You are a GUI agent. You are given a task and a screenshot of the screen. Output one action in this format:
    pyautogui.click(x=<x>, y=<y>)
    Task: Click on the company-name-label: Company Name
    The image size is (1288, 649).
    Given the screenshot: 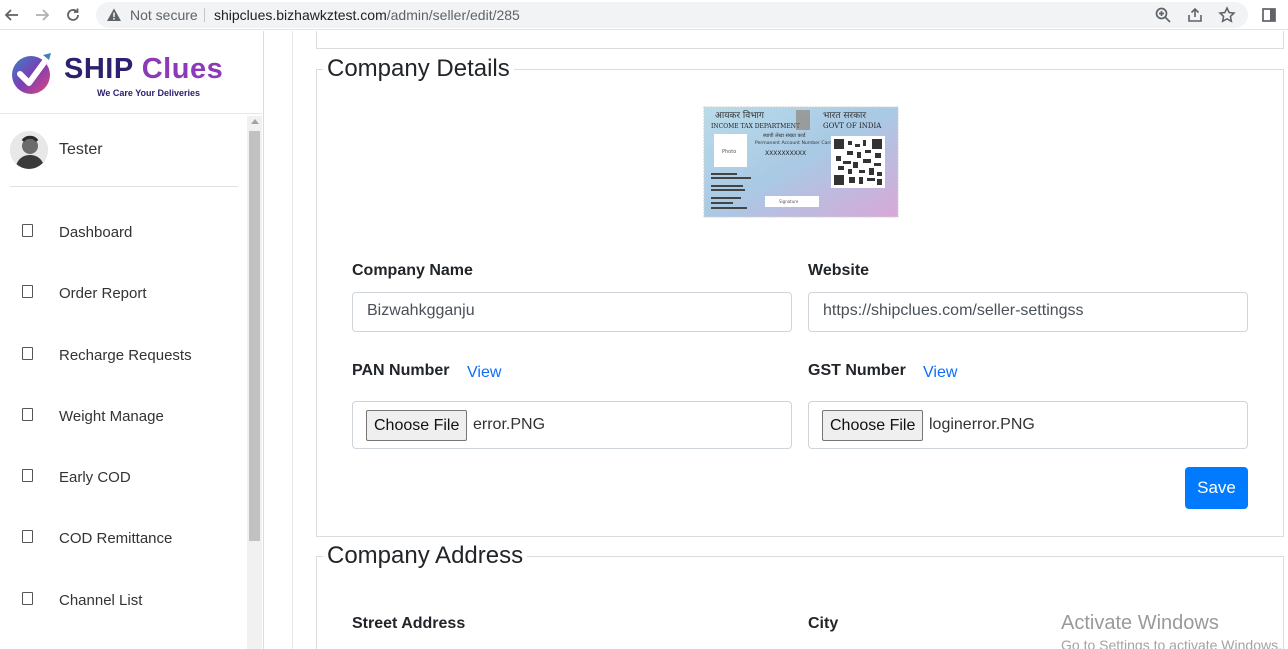 What is the action you would take?
    pyautogui.click(x=412, y=270)
    